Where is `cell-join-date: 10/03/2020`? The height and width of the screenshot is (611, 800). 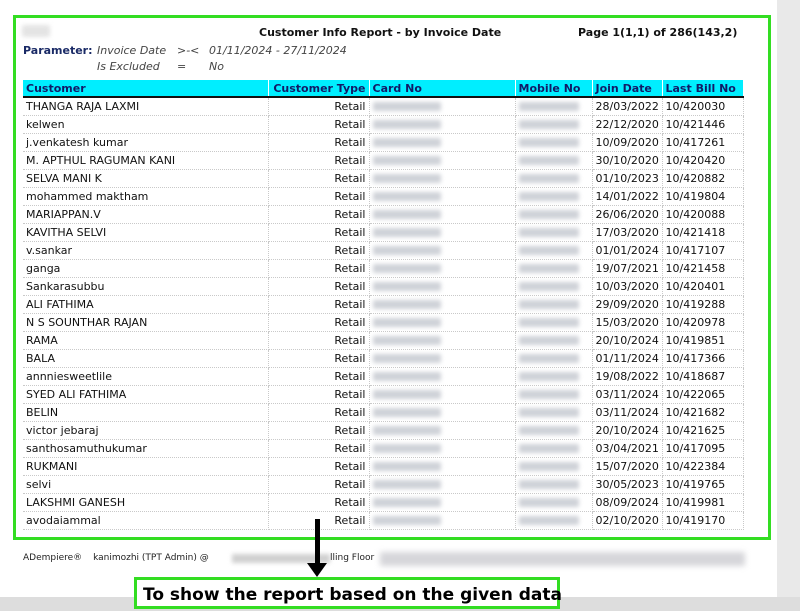 cell-join-date: 10/03/2020 is located at coordinates (627, 286).